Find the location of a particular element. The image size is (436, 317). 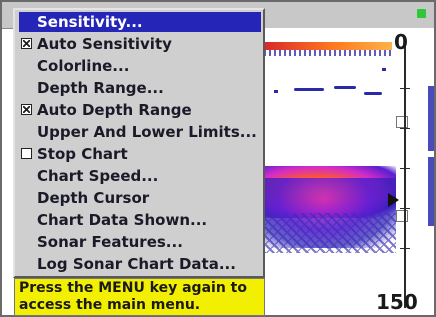

menu-item-label: Auto Sensitivity is located at coordinates (104, 44).